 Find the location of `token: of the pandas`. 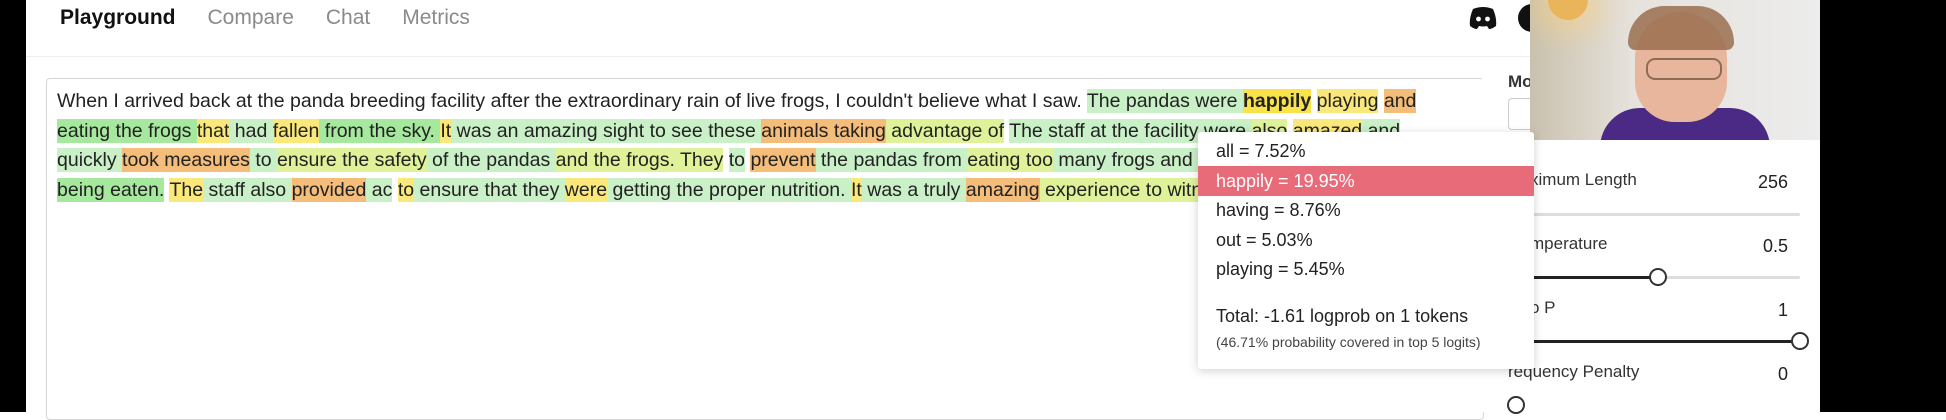

token: of the pandas is located at coordinates (491, 160).